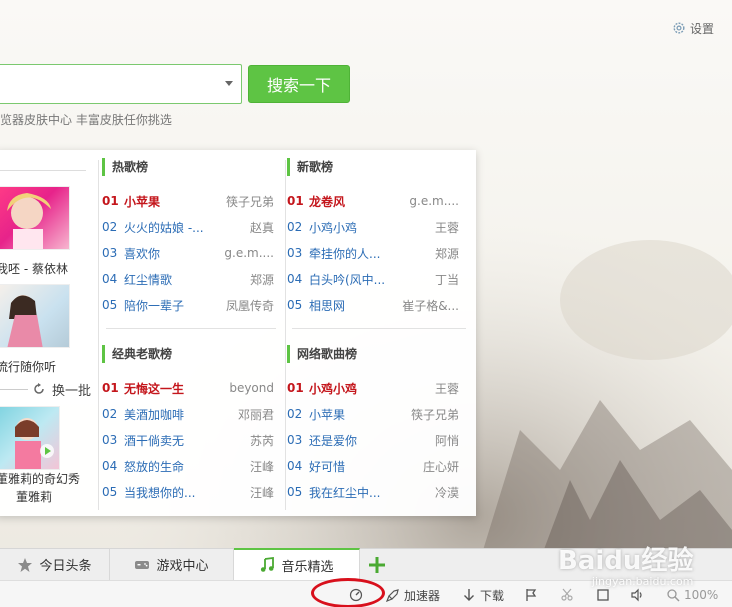 The width and height of the screenshot is (732, 607). I want to click on artist: 赵真, so click(243, 227).